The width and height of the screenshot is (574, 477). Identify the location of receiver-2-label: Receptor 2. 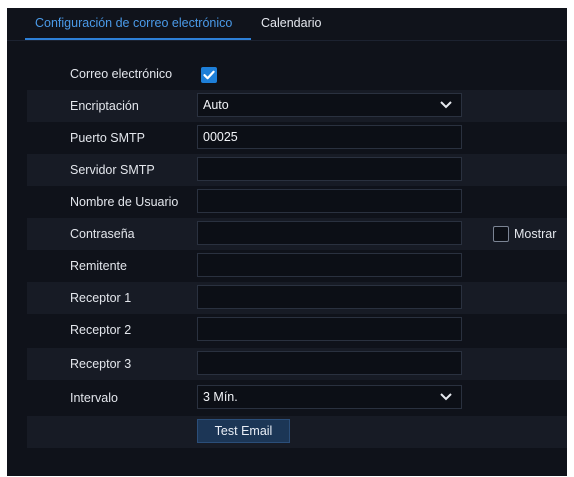
(101, 330).